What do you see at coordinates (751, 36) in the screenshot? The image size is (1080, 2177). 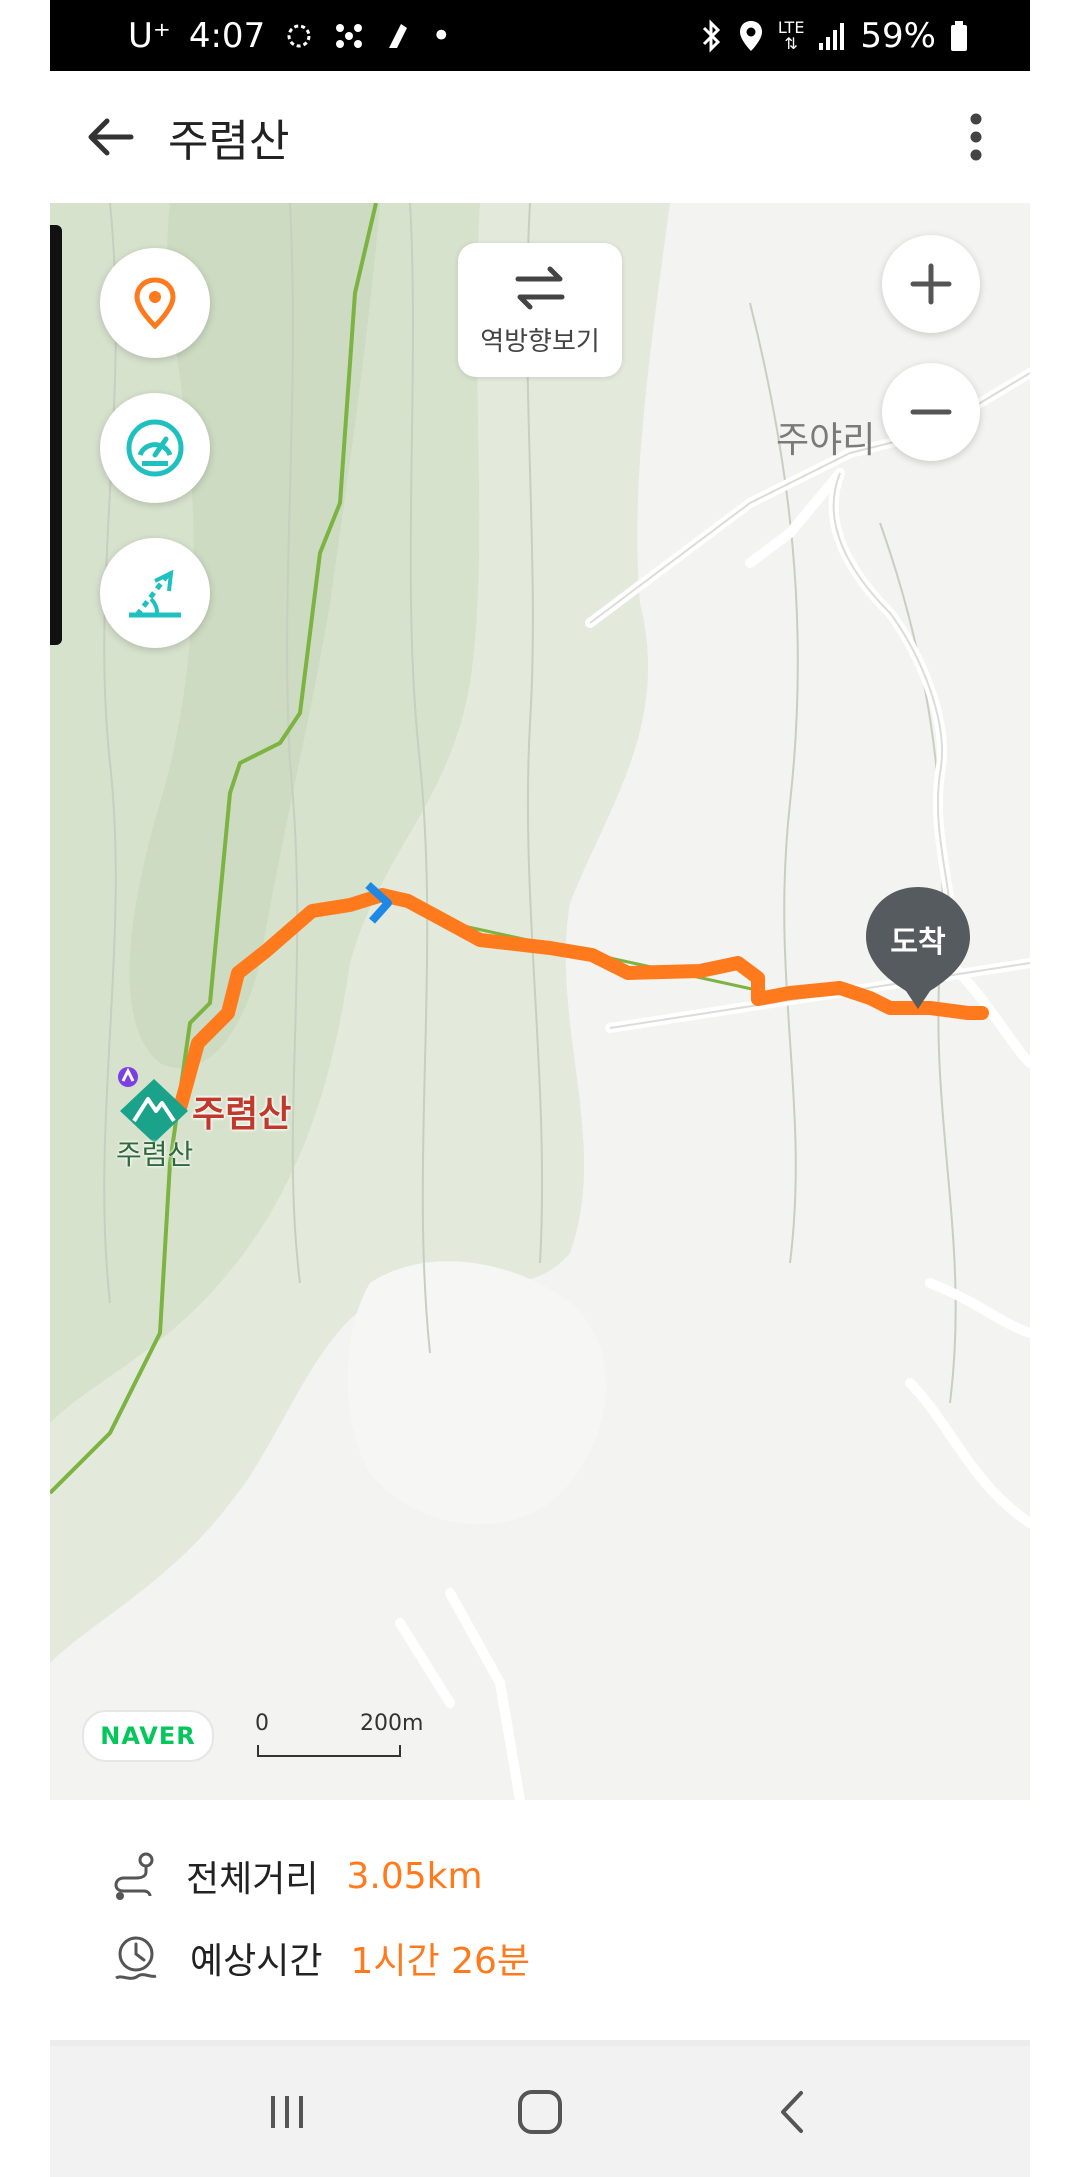 I see `location-status-icon` at bounding box center [751, 36].